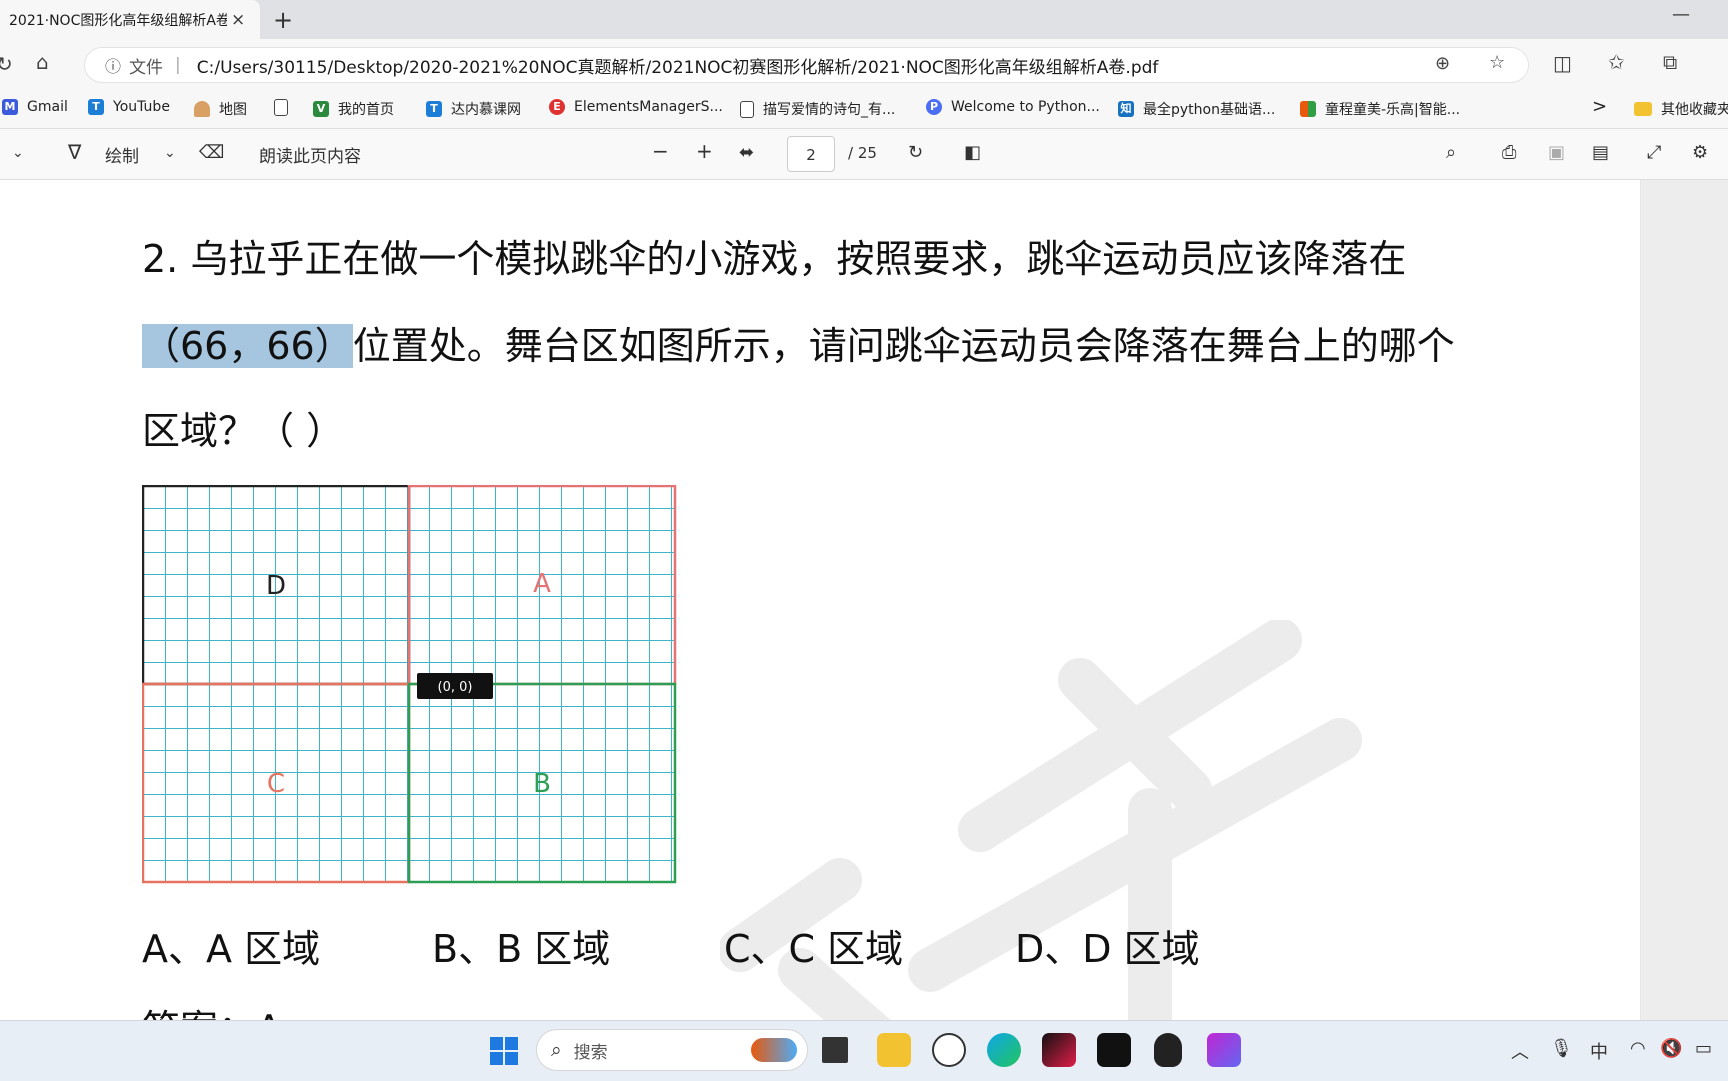 The image size is (1728, 1081). Describe the element at coordinates (1599, 106) in the screenshot. I see `more-bookmarks-chevron-icon: >` at that location.